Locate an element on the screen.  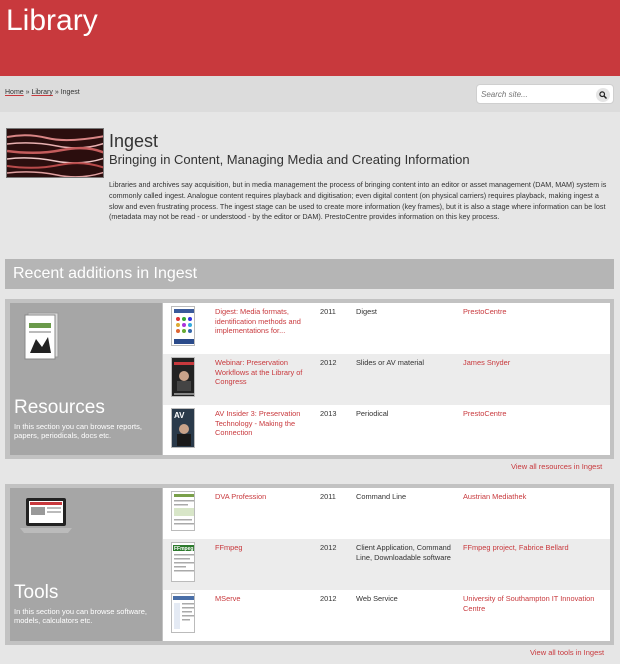
search-button is located at coordinates (603, 95).